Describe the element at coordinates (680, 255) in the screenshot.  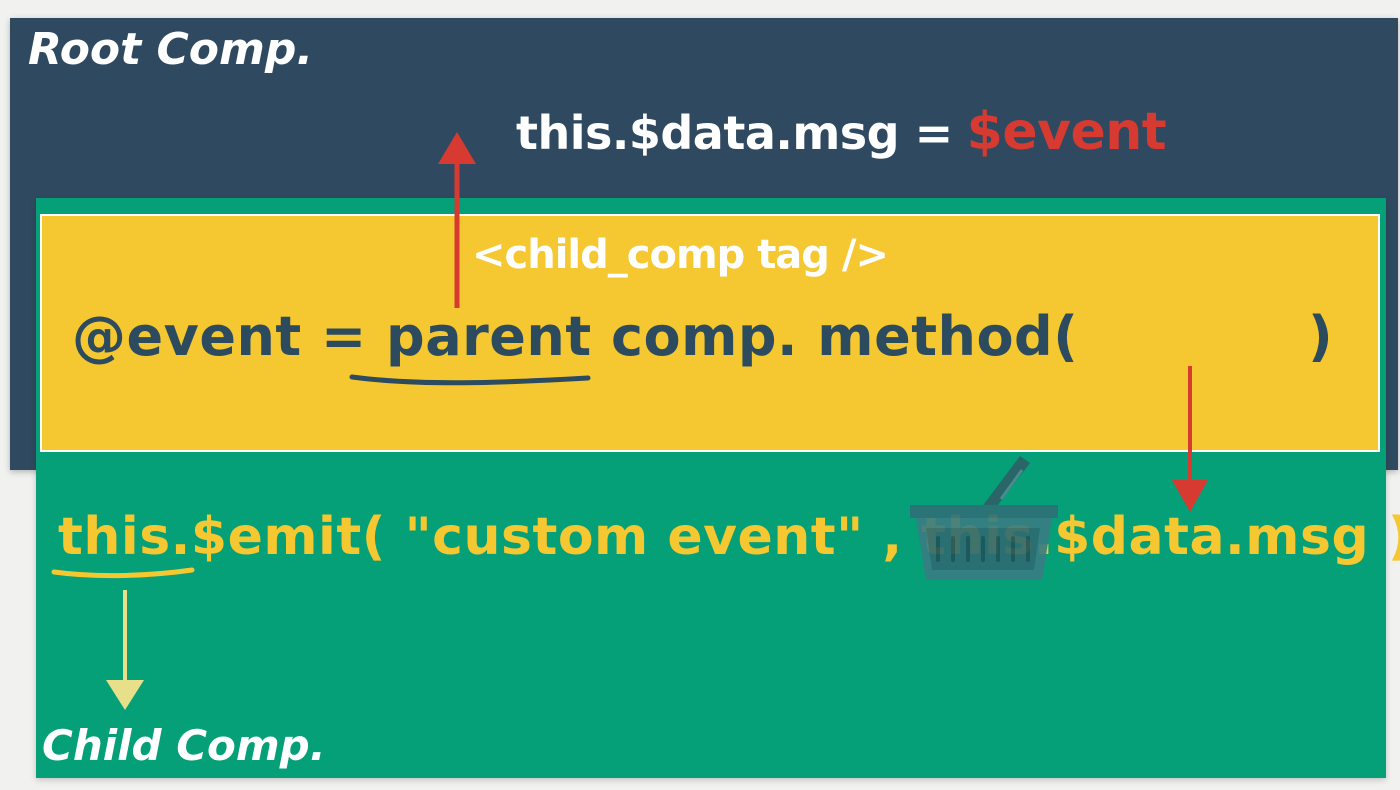
I see `child-tag-label: <child_comp tag />` at that location.